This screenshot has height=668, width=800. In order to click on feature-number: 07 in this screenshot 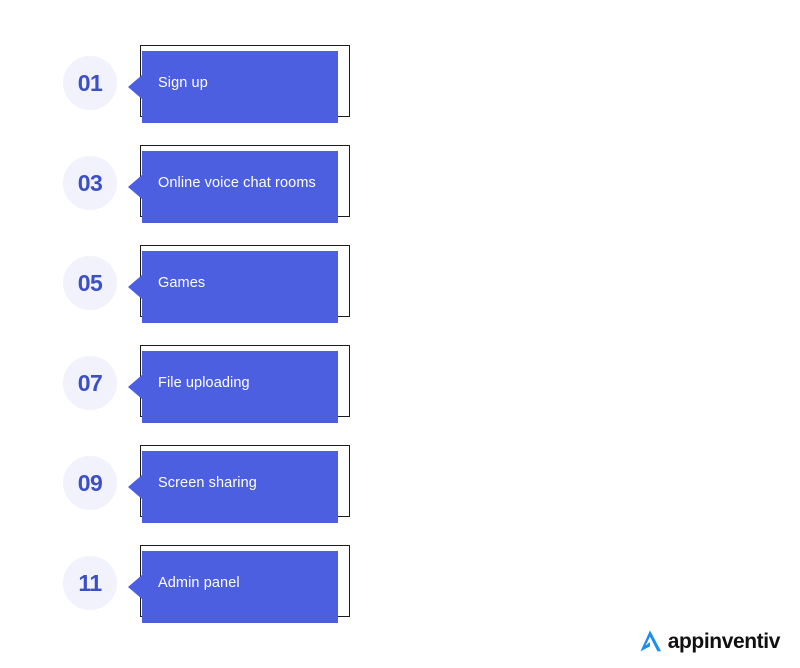, I will do `click(90, 382)`.